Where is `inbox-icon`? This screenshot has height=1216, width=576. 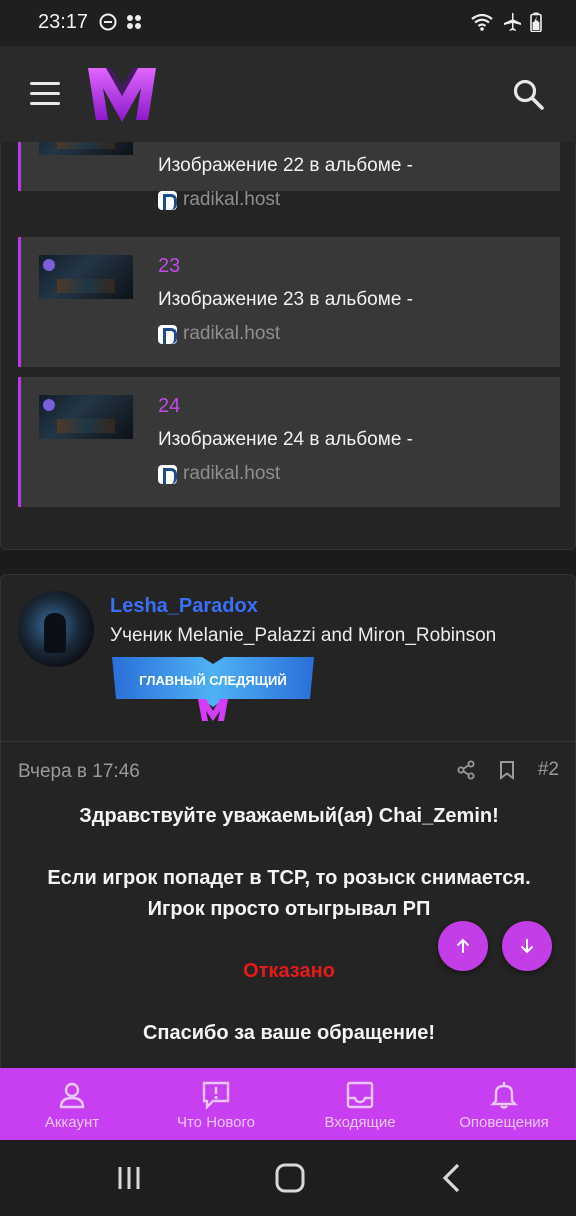
inbox-icon is located at coordinates (360, 1095).